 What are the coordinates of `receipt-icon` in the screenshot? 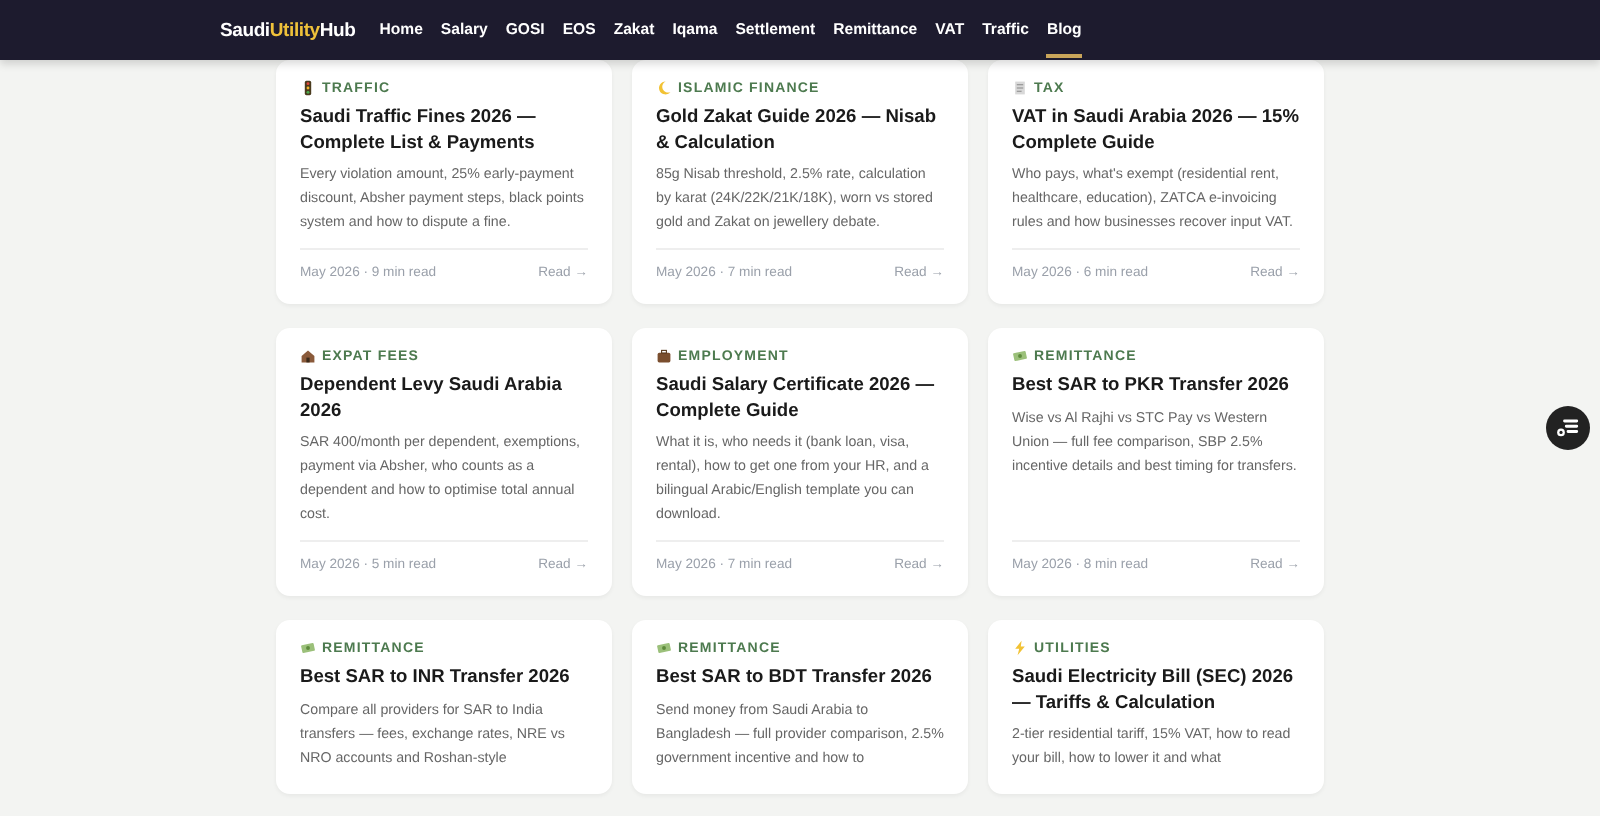 It's located at (1020, 88).